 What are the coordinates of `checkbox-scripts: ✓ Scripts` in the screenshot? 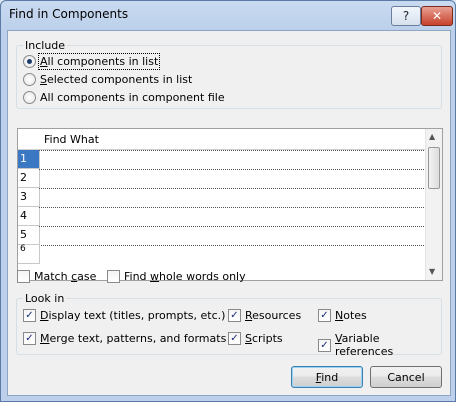 It's located at (255, 338).